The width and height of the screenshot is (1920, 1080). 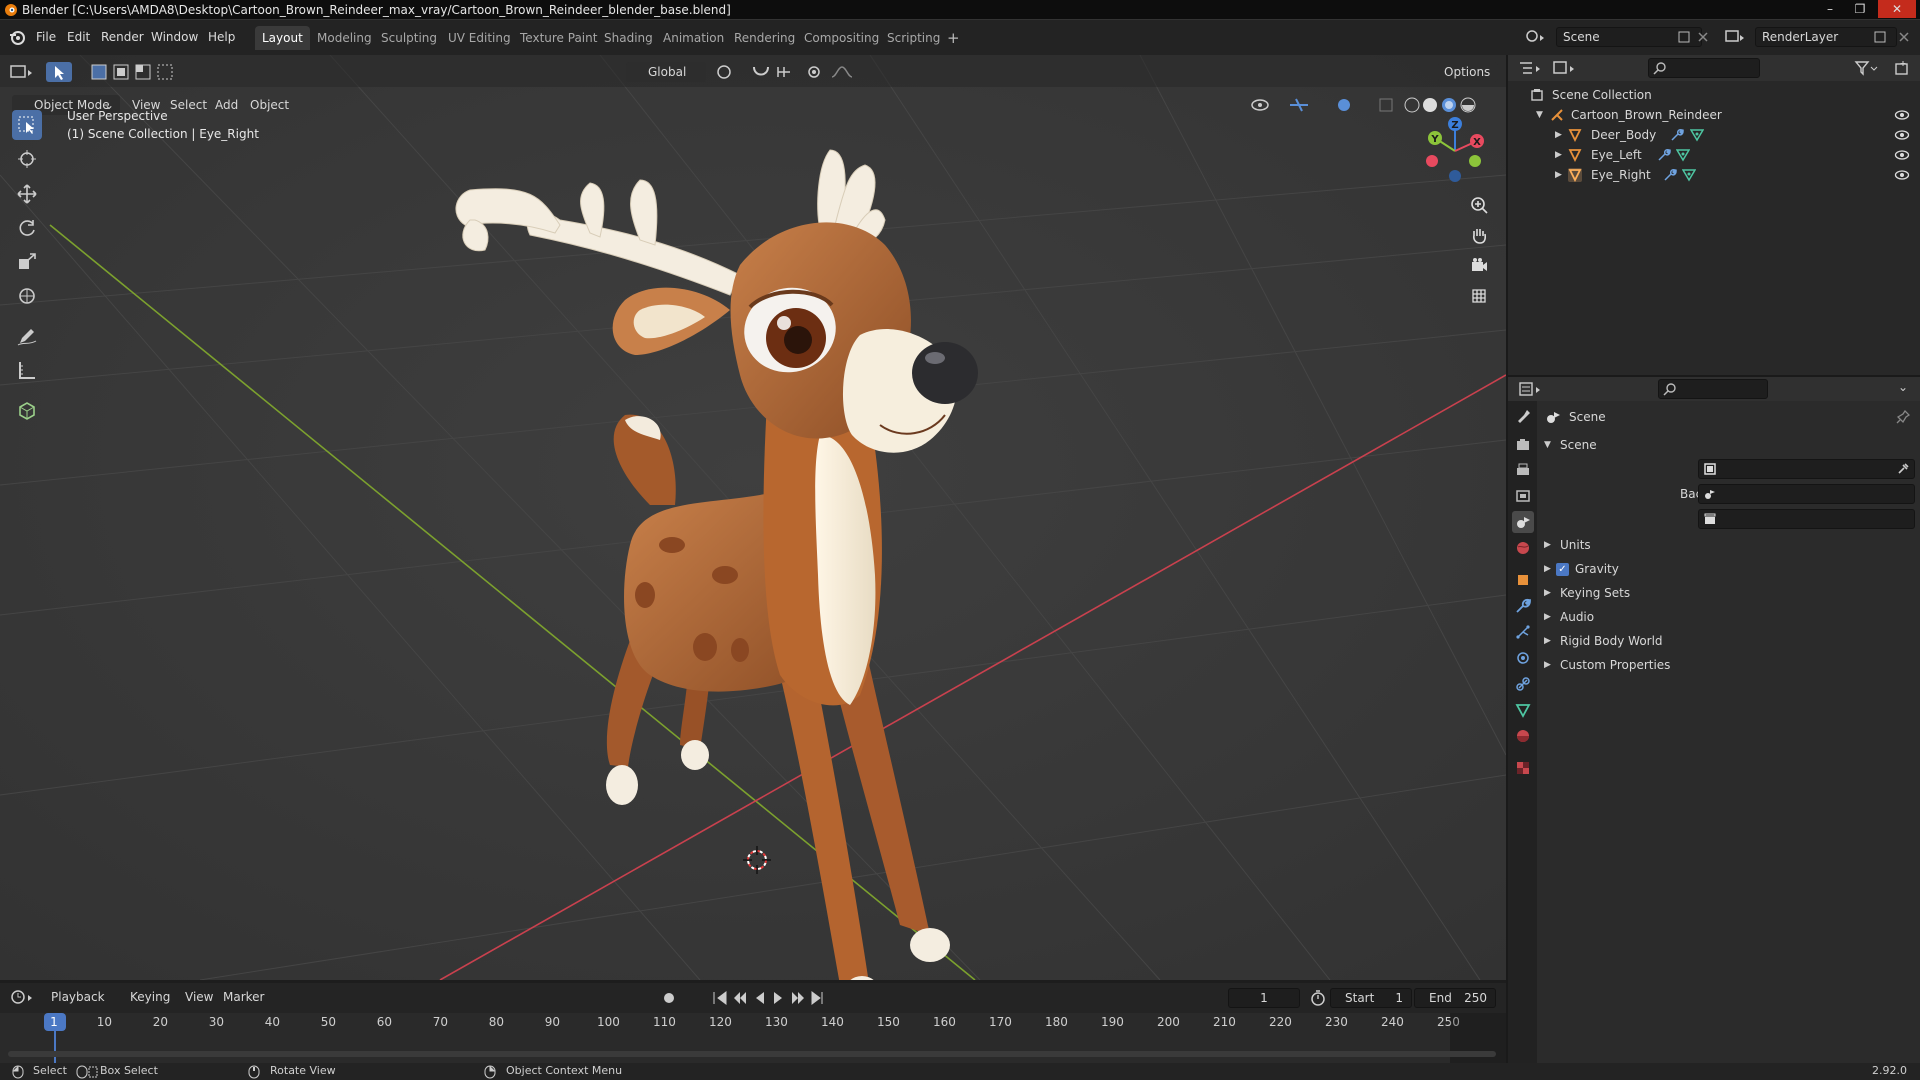 I want to click on keying-sets-panel-header: ▶ Keying Sets, so click(x=1729, y=593).